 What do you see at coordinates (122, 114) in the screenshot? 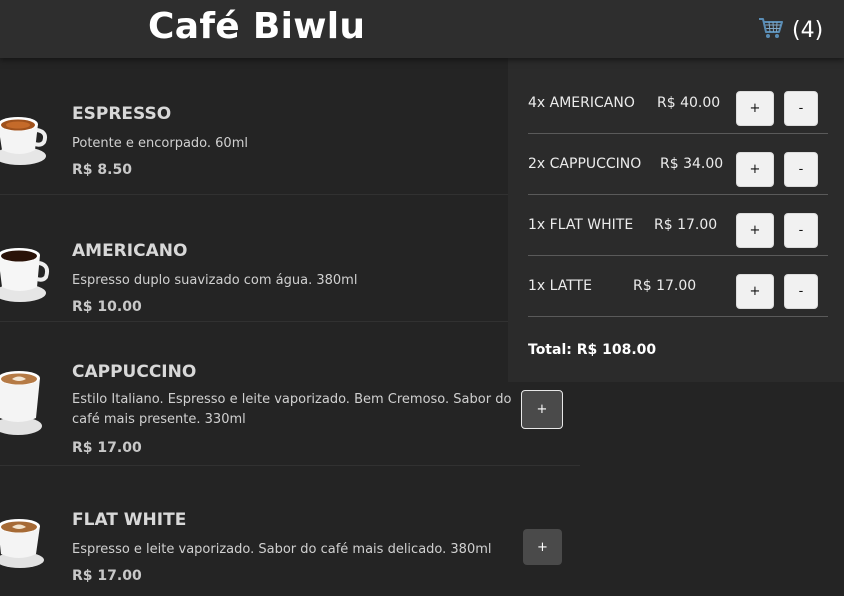
I see `item-name: ESPRESSO` at bounding box center [122, 114].